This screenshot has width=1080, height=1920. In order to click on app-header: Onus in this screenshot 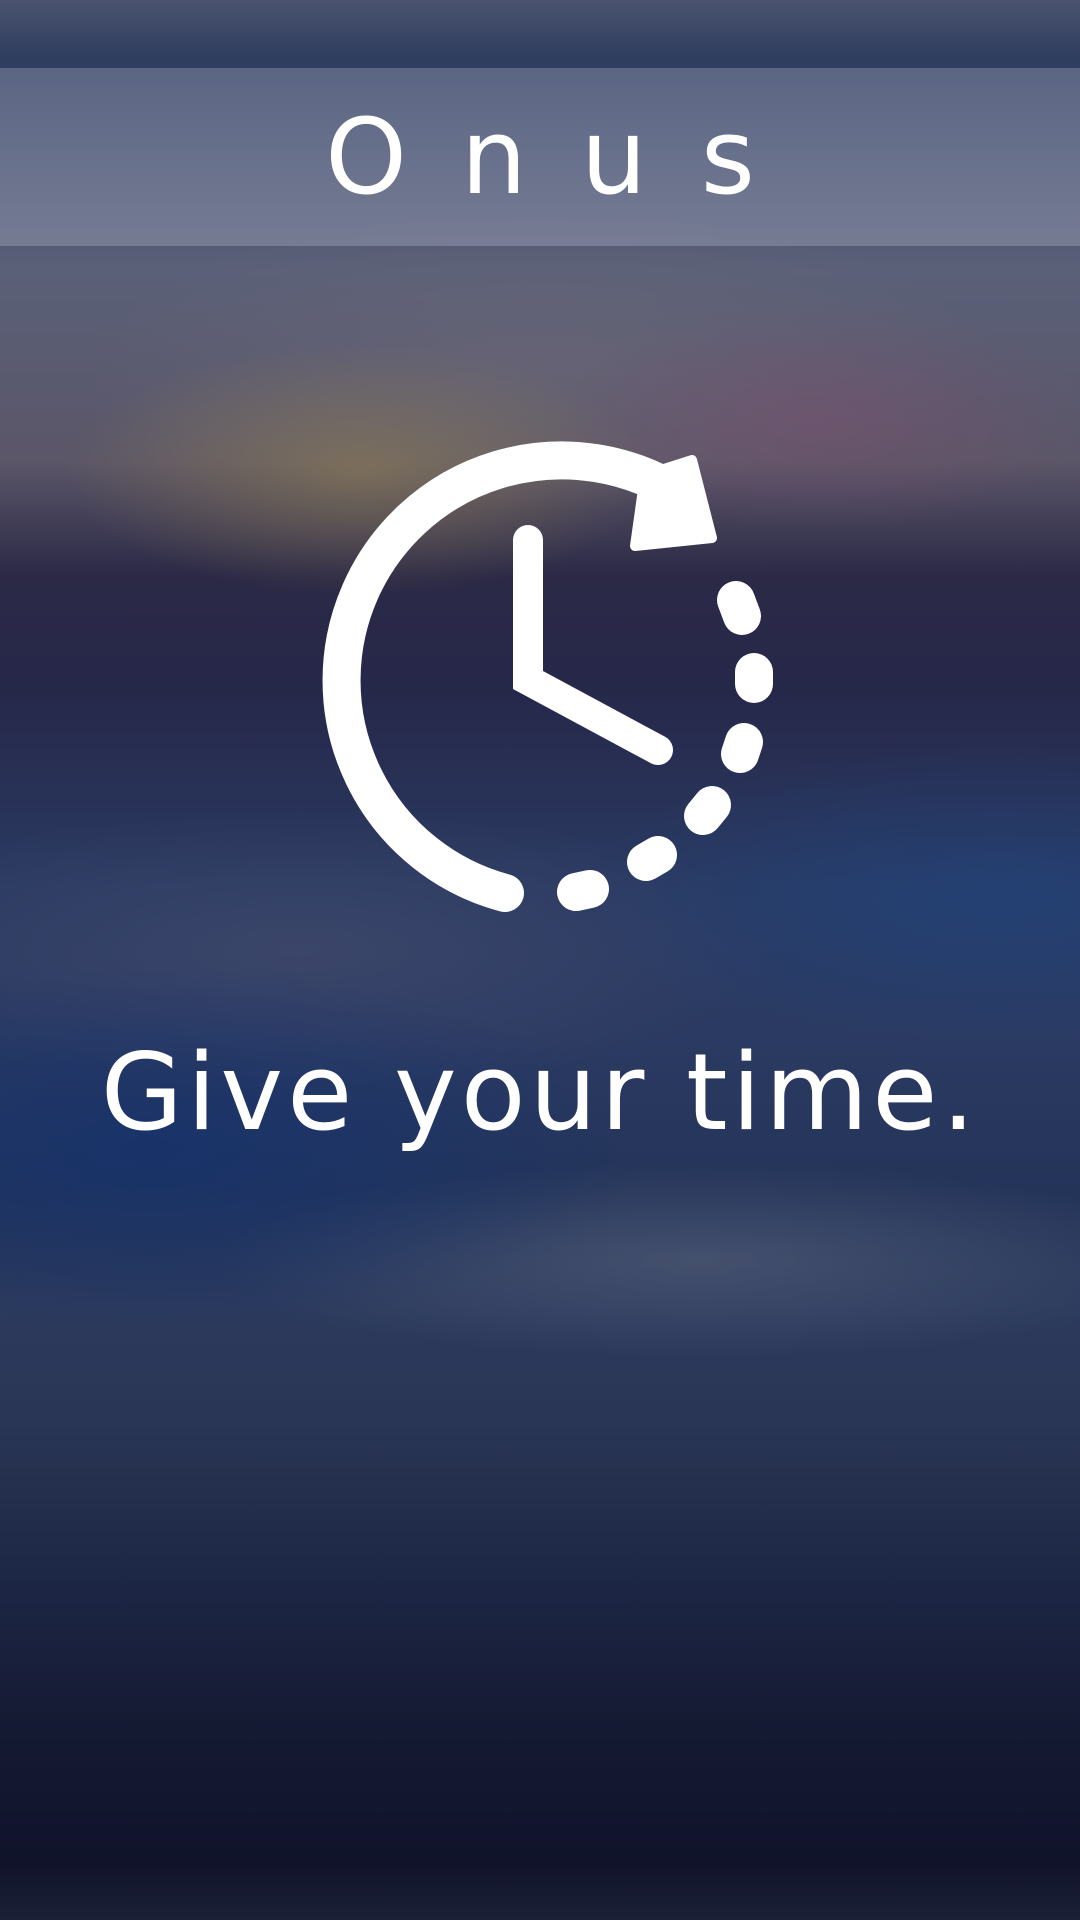, I will do `click(540, 157)`.